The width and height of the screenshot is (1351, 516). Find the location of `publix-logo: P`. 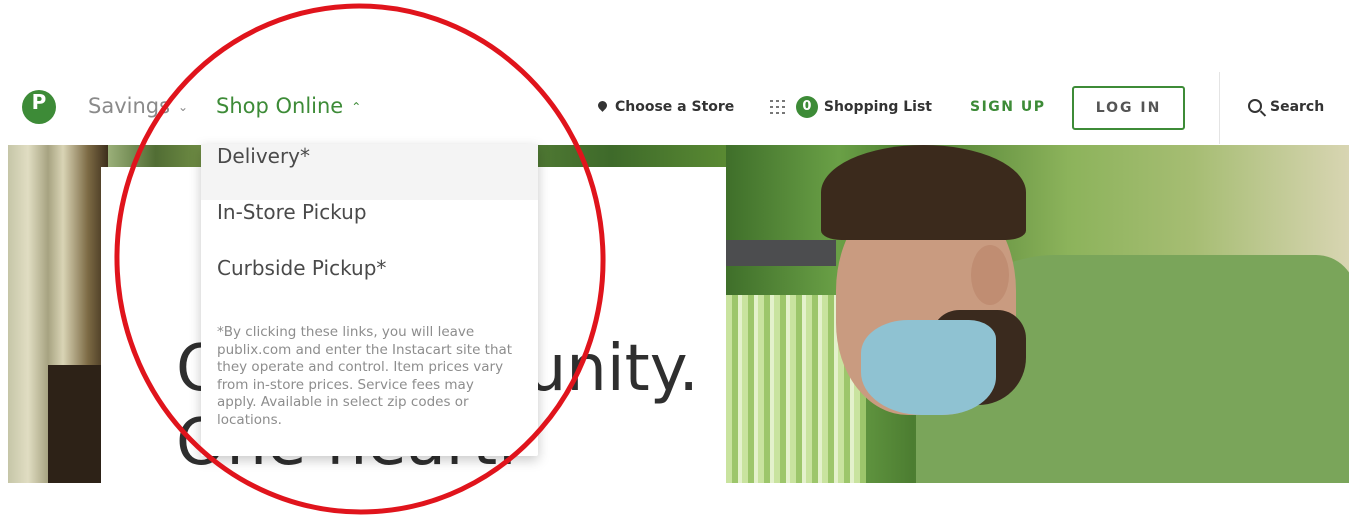

publix-logo: P is located at coordinates (39, 107).